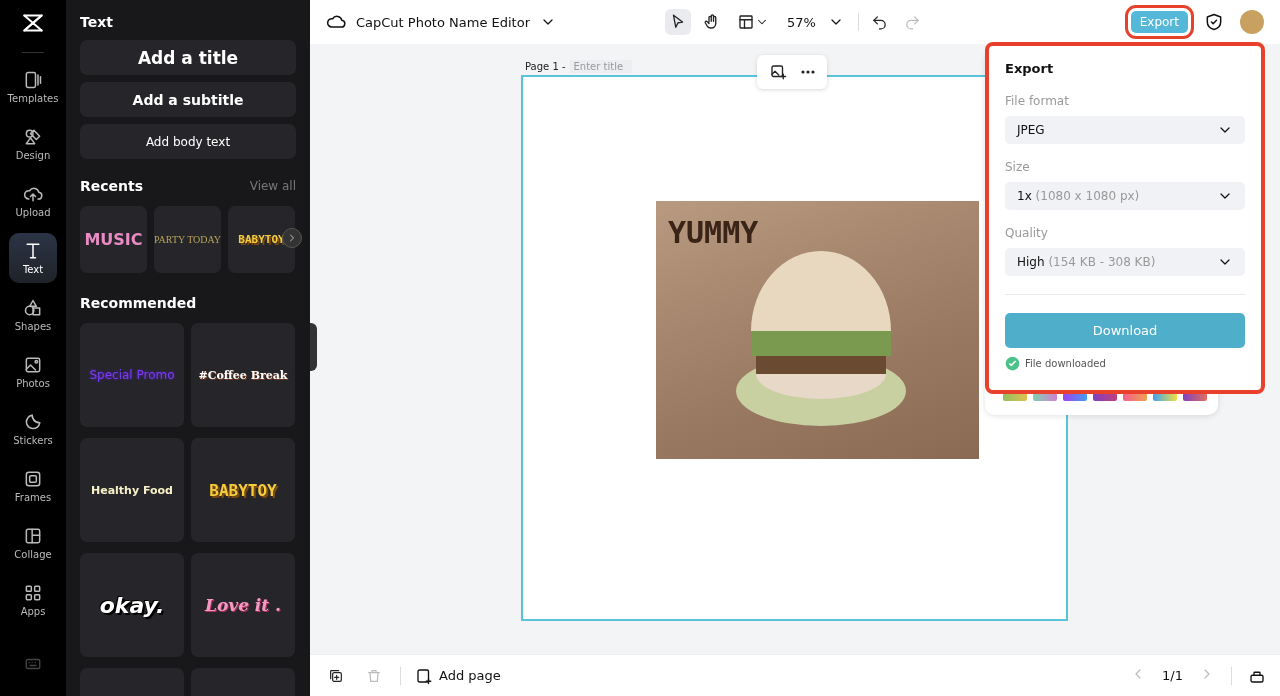 The image size is (1280, 696). I want to click on sticker-icon, so click(33, 422).